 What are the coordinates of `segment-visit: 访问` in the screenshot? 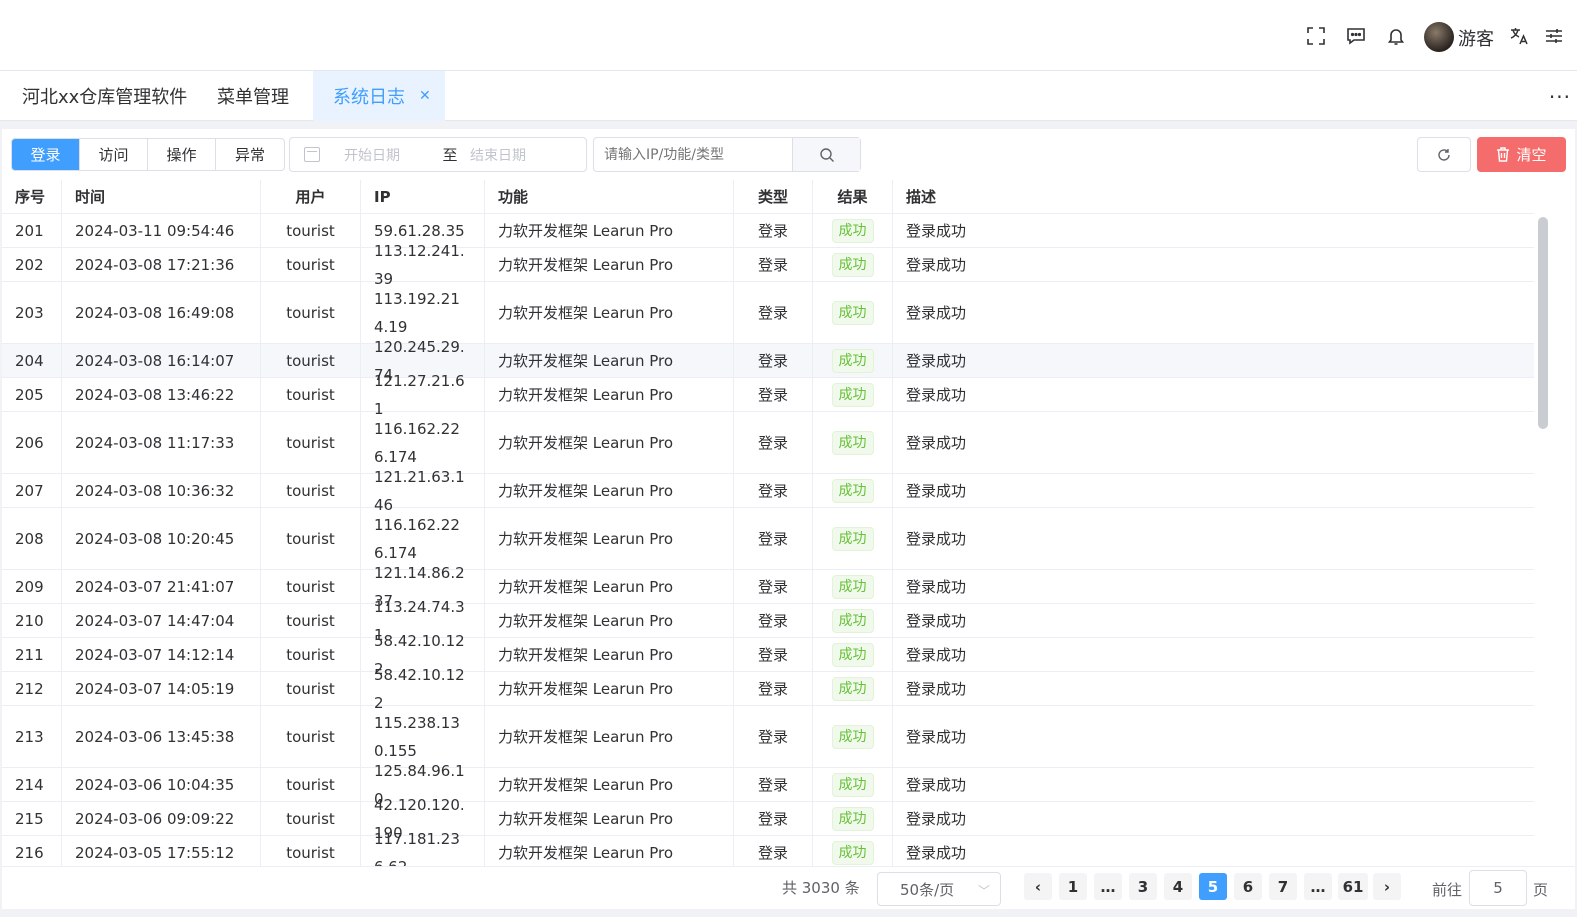 It's located at (114, 154).